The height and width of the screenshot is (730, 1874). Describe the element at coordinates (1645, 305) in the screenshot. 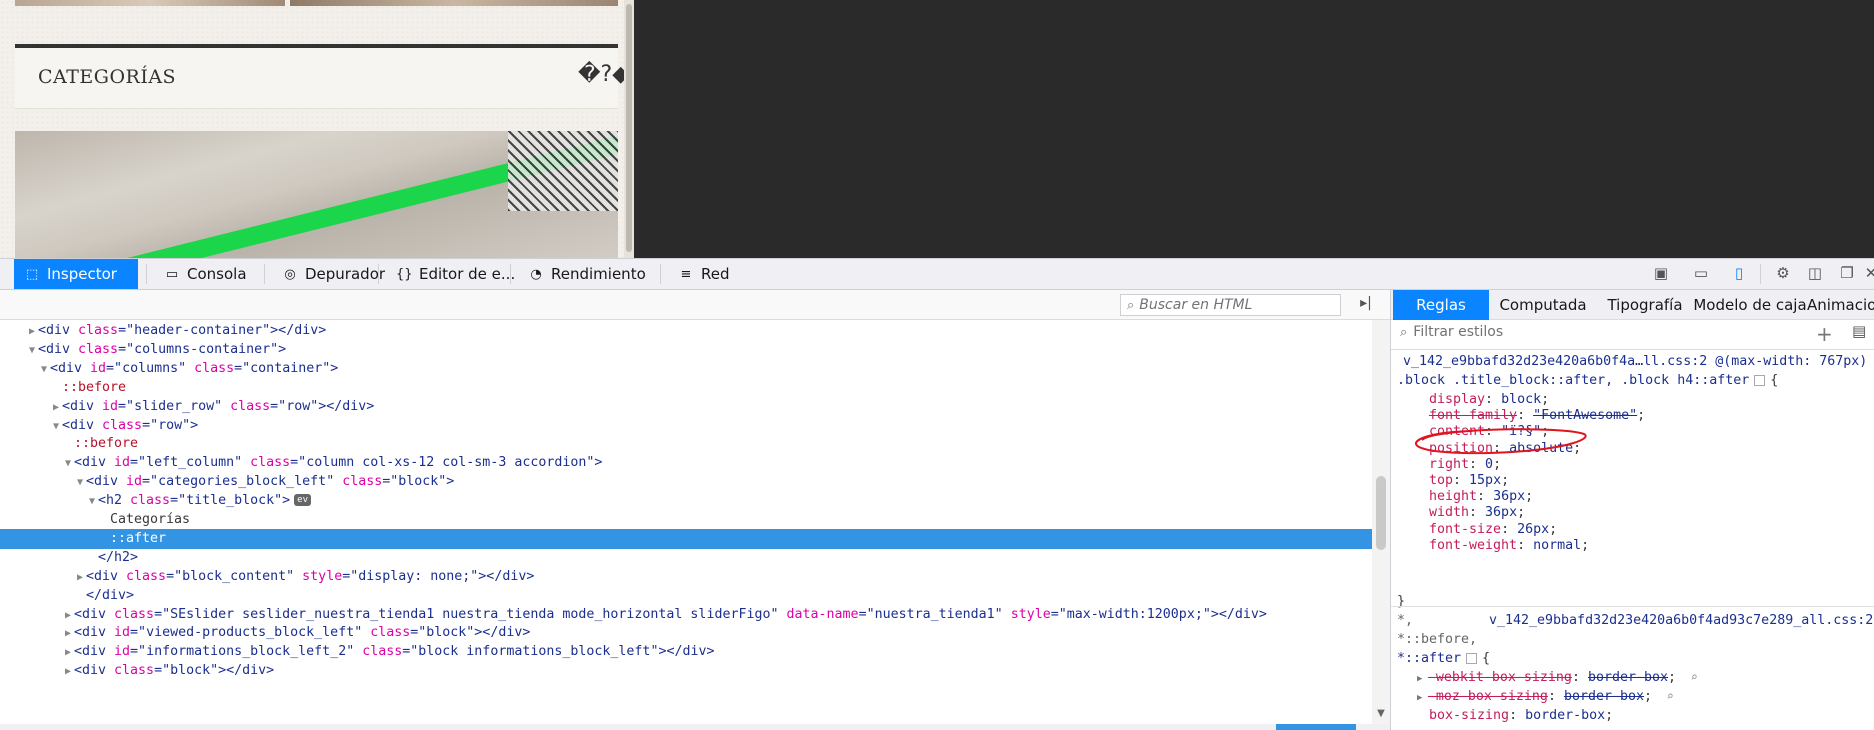

I see `tab-fonts: Tipografía` at that location.